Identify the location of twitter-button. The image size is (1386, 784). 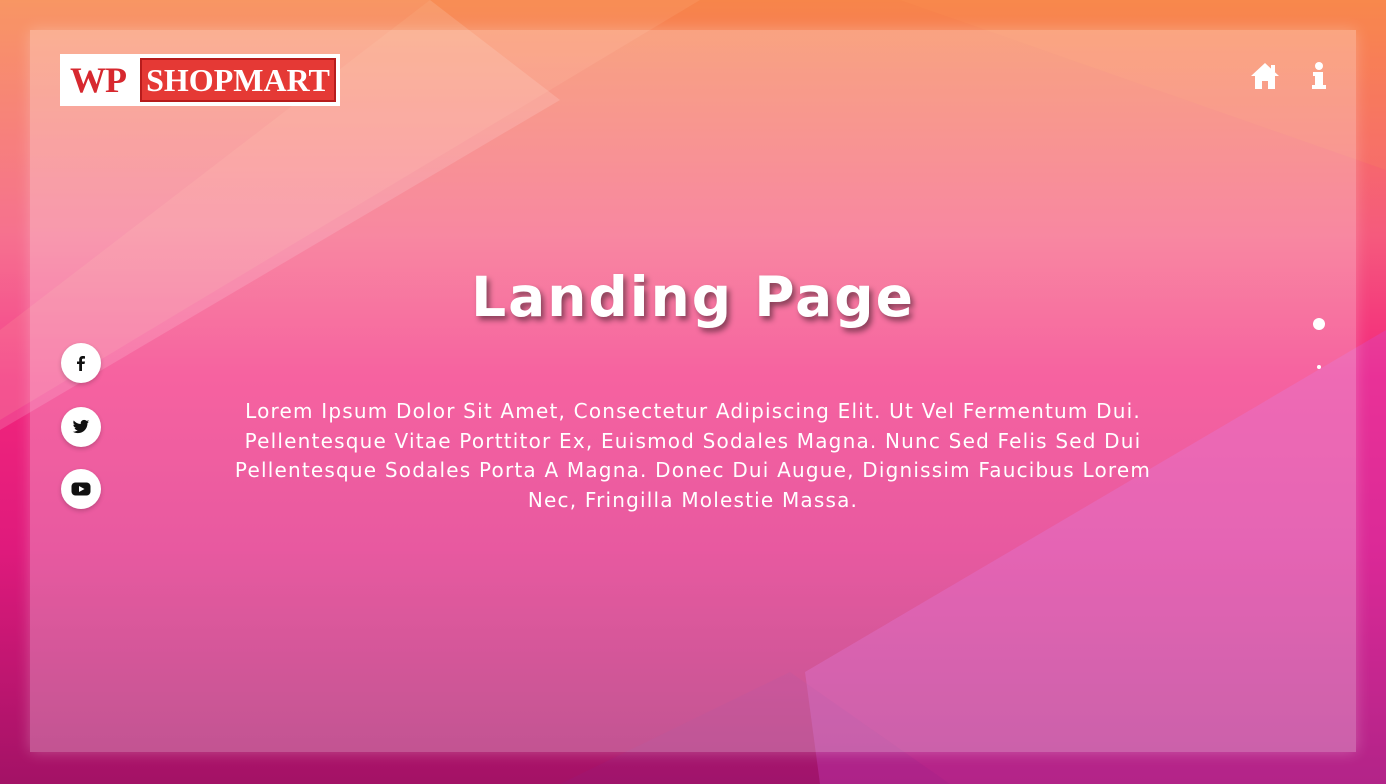
(81, 427).